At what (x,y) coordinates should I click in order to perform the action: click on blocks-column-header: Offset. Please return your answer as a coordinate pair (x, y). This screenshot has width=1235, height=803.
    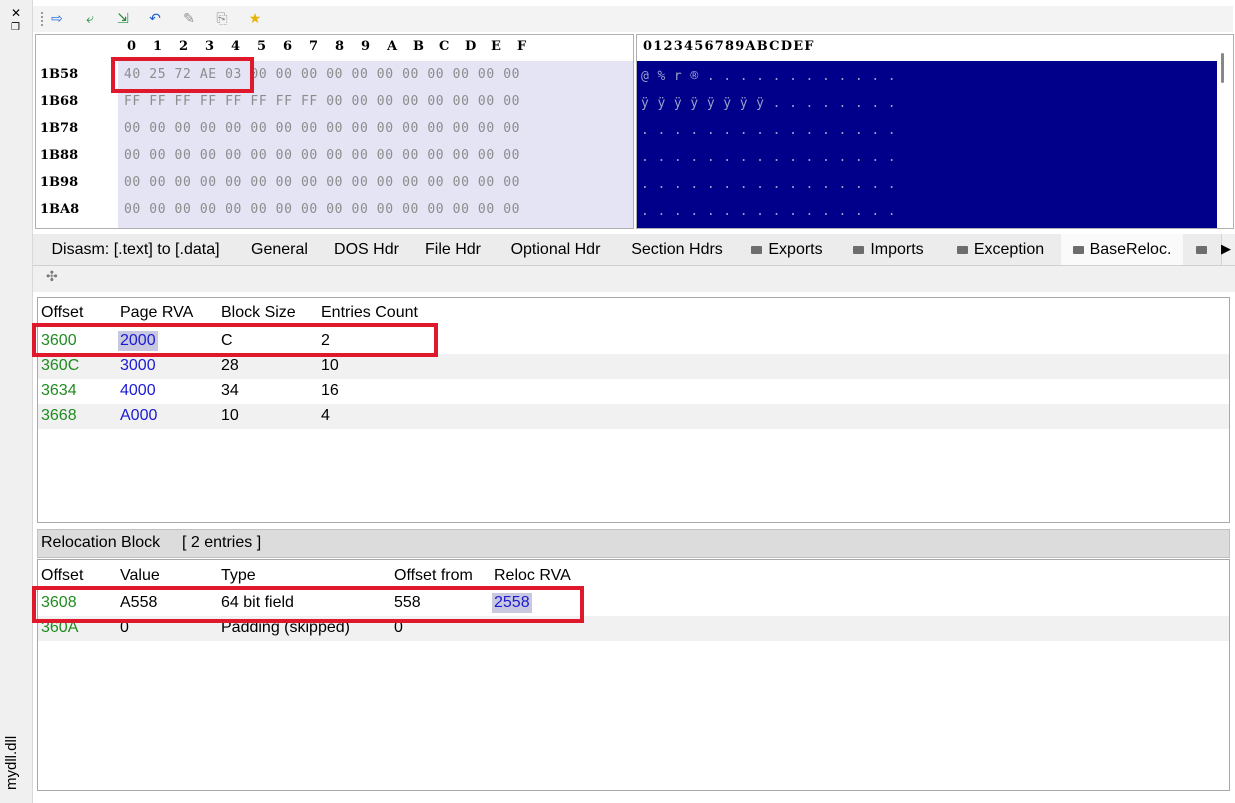
    Looking at the image, I should click on (62, 313).